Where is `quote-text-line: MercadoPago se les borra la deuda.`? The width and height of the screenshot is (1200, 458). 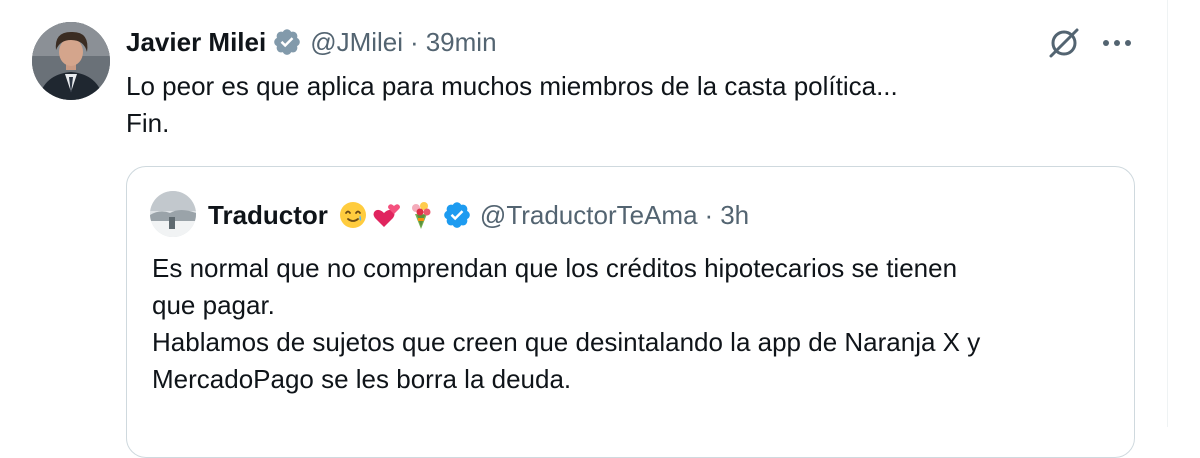 quote-text-line: MercadoPago se les borra la deuda. is located at coordinates (362, 379).